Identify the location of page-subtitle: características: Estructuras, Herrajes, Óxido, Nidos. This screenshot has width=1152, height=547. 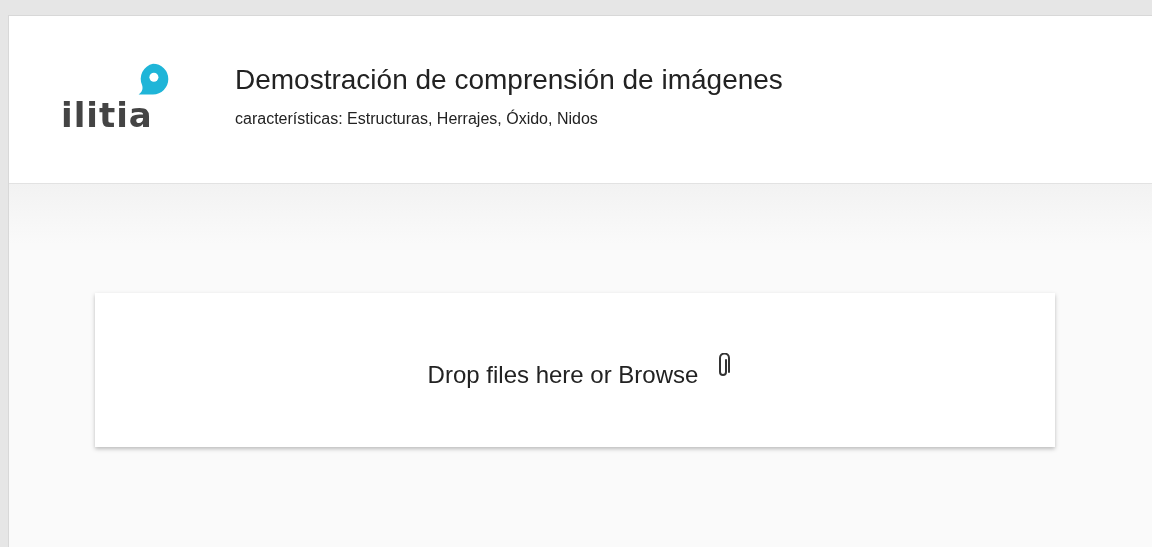
(417, 118).